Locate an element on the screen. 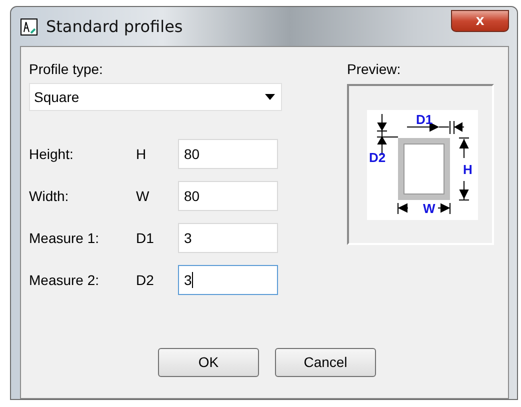 This screenshot has width=521, height=407. text-caret is located at coordinates (192, 280).